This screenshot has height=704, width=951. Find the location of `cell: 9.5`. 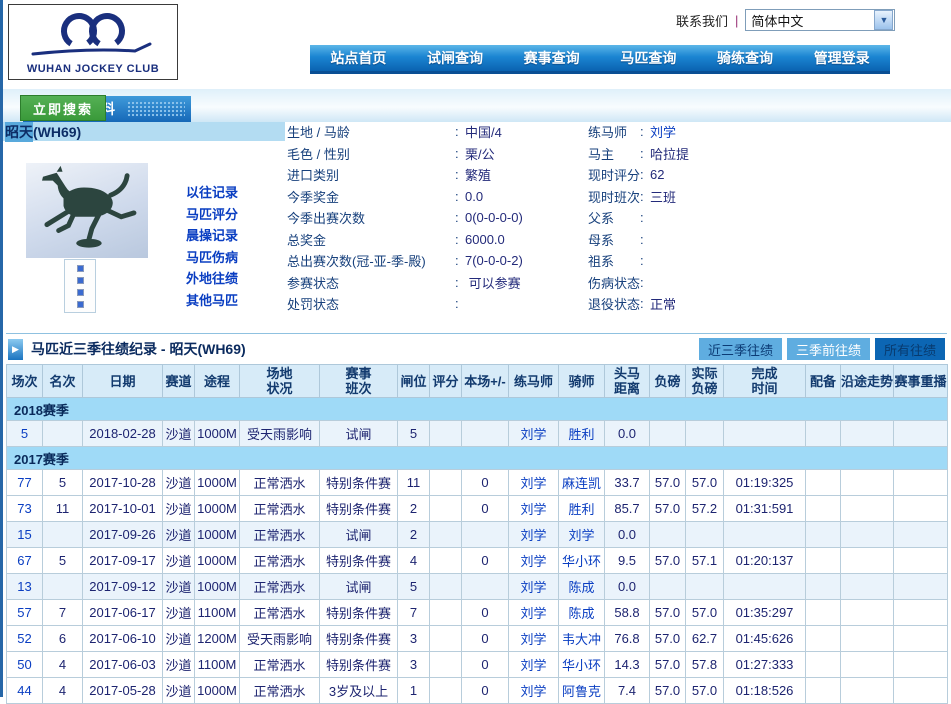

cell: 9.5 is located at coordinates (627, 560).